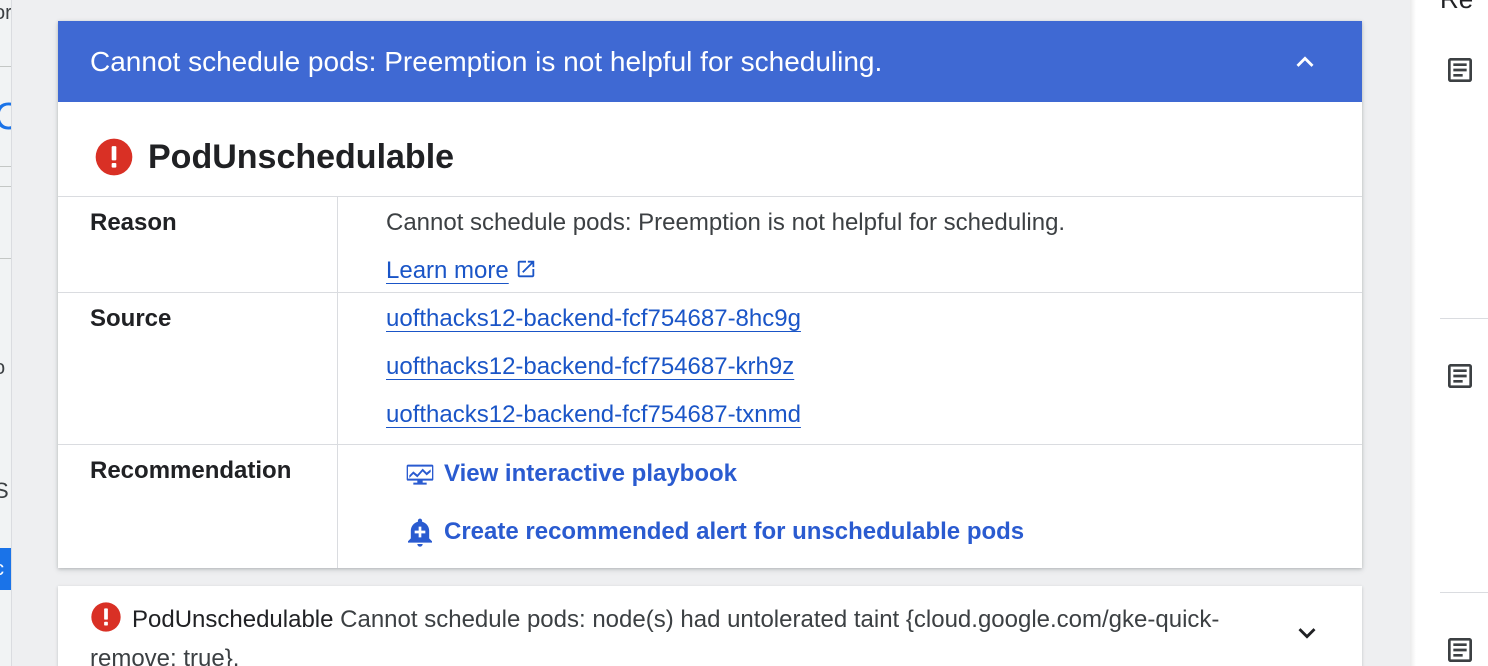 Image resolution: width=1488 pixels, height=666 pixels. I want to click on right-side-panel: Re, so click(1449, 333).